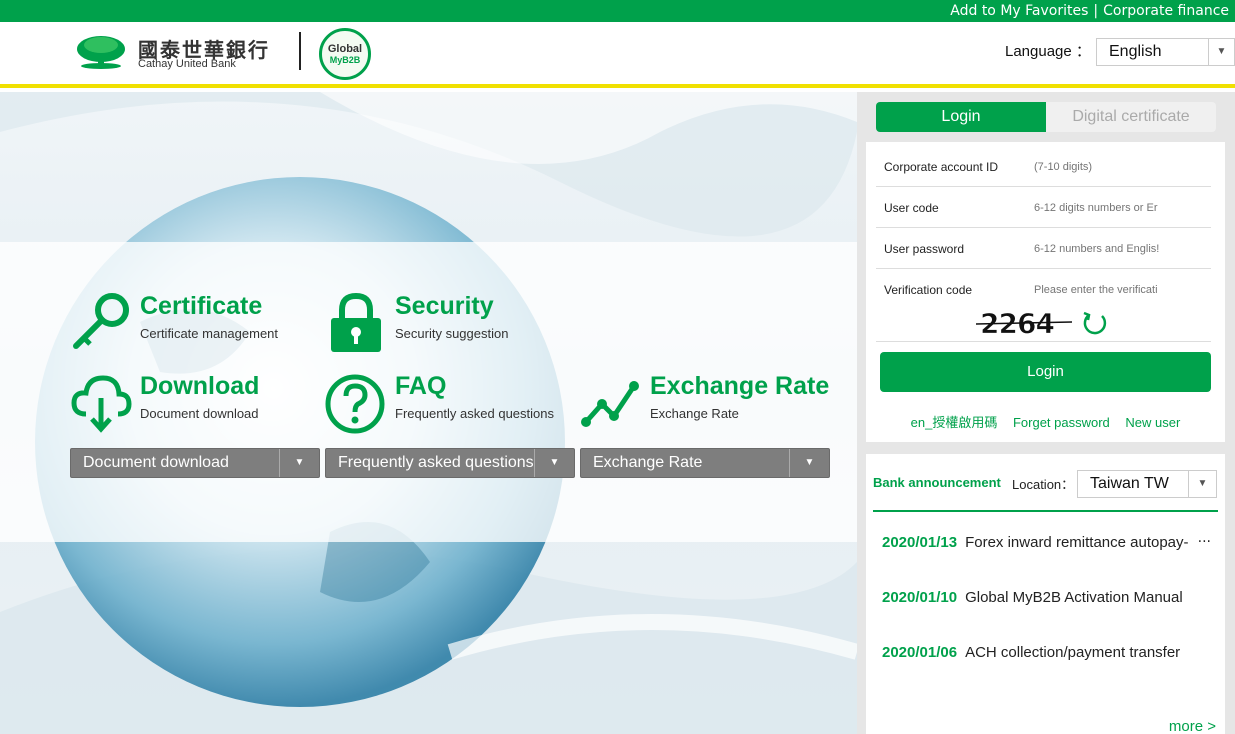 The width and height of the screenshot is (1235, 734). Describe the element at coordinates (928, 290) in the screenshot. I see `verification-code-label: Verification code` at that location.